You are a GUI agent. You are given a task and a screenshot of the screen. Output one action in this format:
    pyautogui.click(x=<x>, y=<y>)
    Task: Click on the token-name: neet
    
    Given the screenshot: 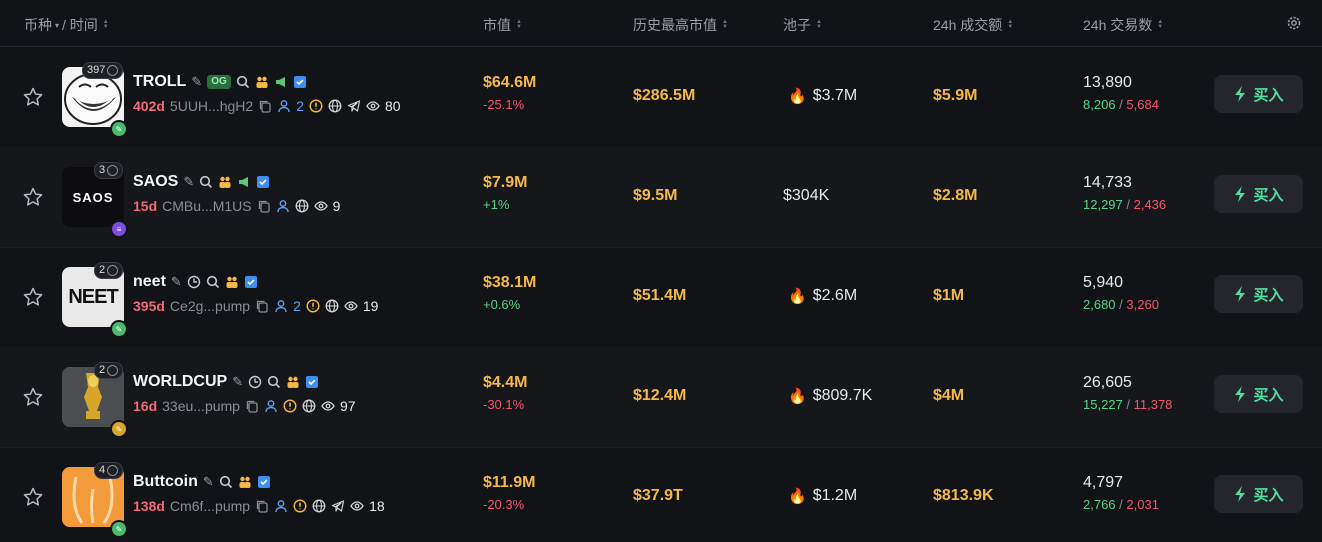 What is the action you would take?
    pyautogui.click(x=149, y=282)
    